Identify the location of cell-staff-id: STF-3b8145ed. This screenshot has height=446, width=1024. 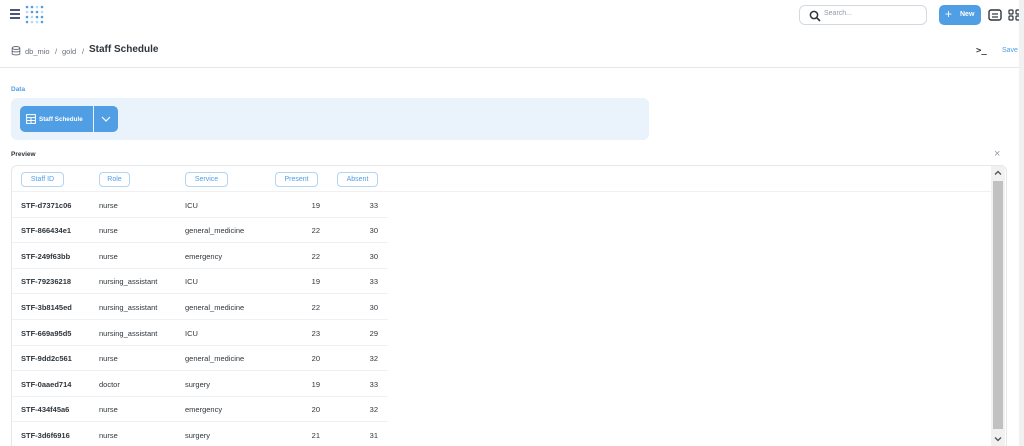
(46, 307).